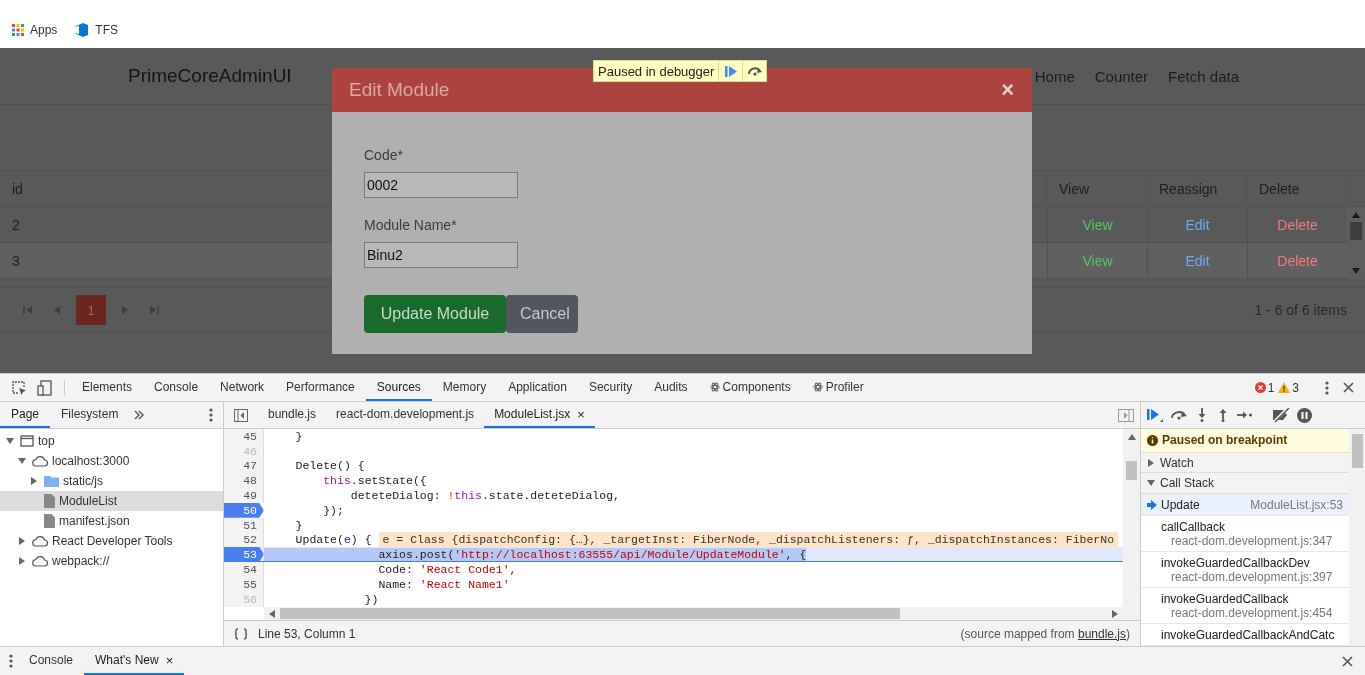  I want to click on scroll-down-icon, so click(1356, 271).